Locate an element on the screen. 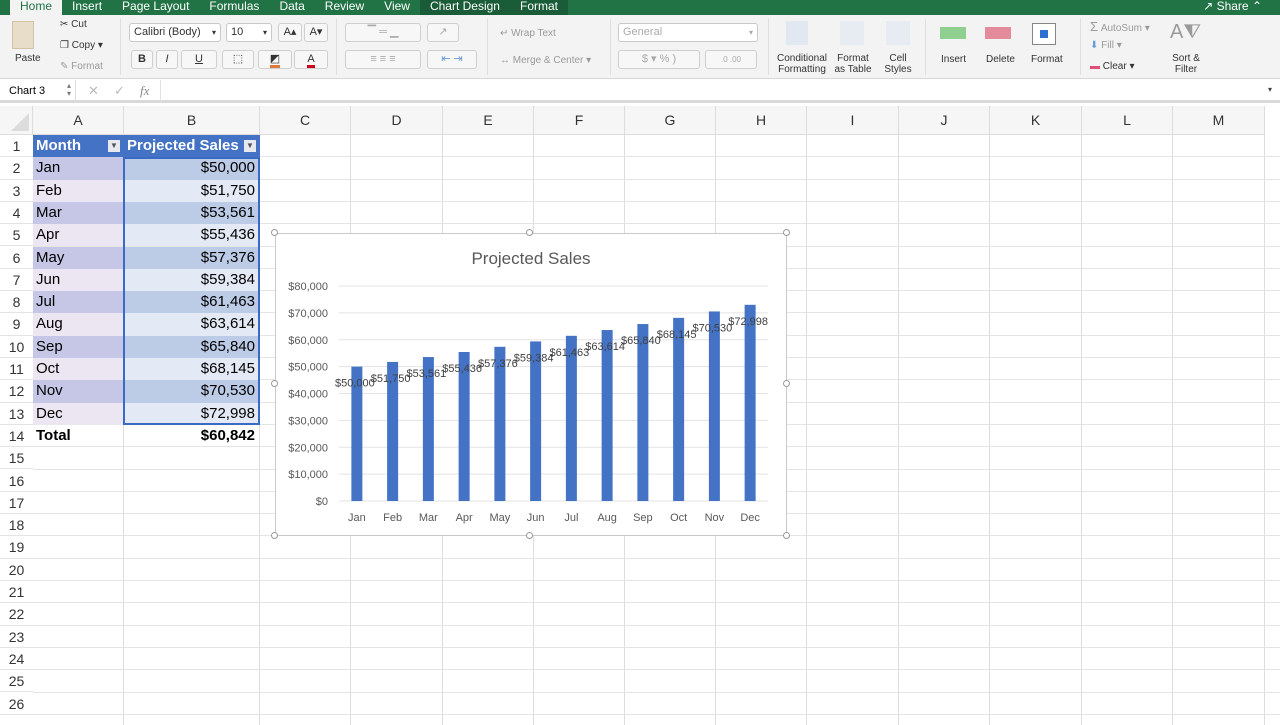 Image resolution: width=1280 pixels, height=725 pixels. row-header-20: 20 is located at coordinates (16, 569).